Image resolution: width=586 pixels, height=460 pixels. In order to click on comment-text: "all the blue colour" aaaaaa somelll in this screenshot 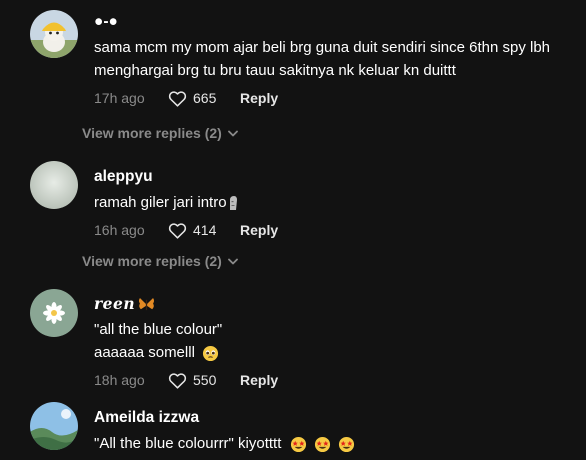, I will do `click(334, 341)`.